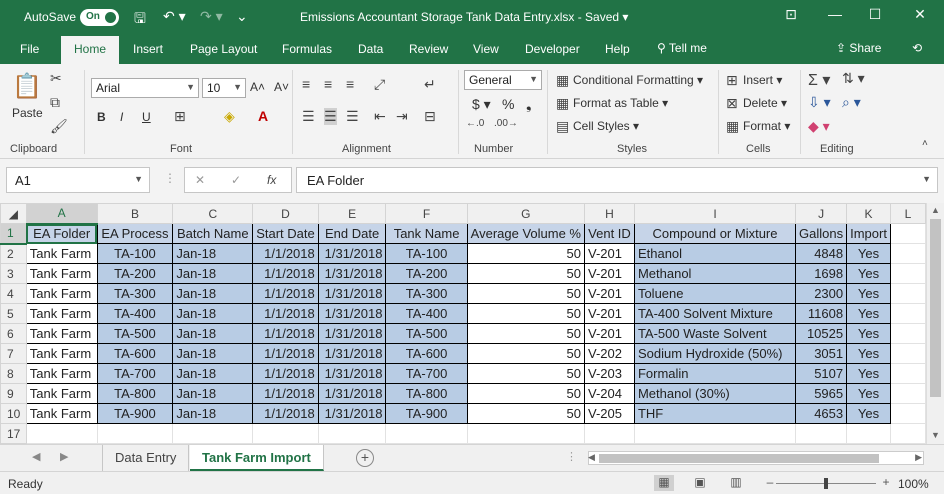 This screenshot has height=494, width=944. Describe the element at coordinates (61, 233) in the screenshot. I see `header-cell: EA Folder` at that location.